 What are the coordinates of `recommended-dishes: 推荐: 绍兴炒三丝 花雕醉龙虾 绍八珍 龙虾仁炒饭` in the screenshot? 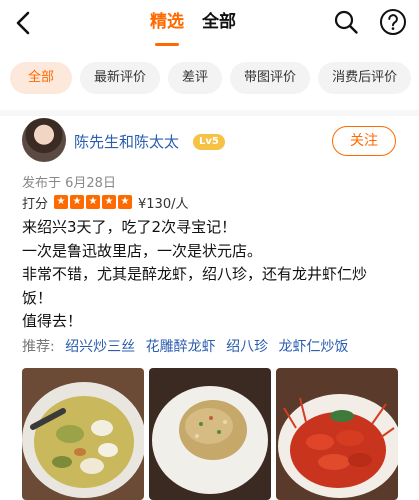 It's located at (188, 347).